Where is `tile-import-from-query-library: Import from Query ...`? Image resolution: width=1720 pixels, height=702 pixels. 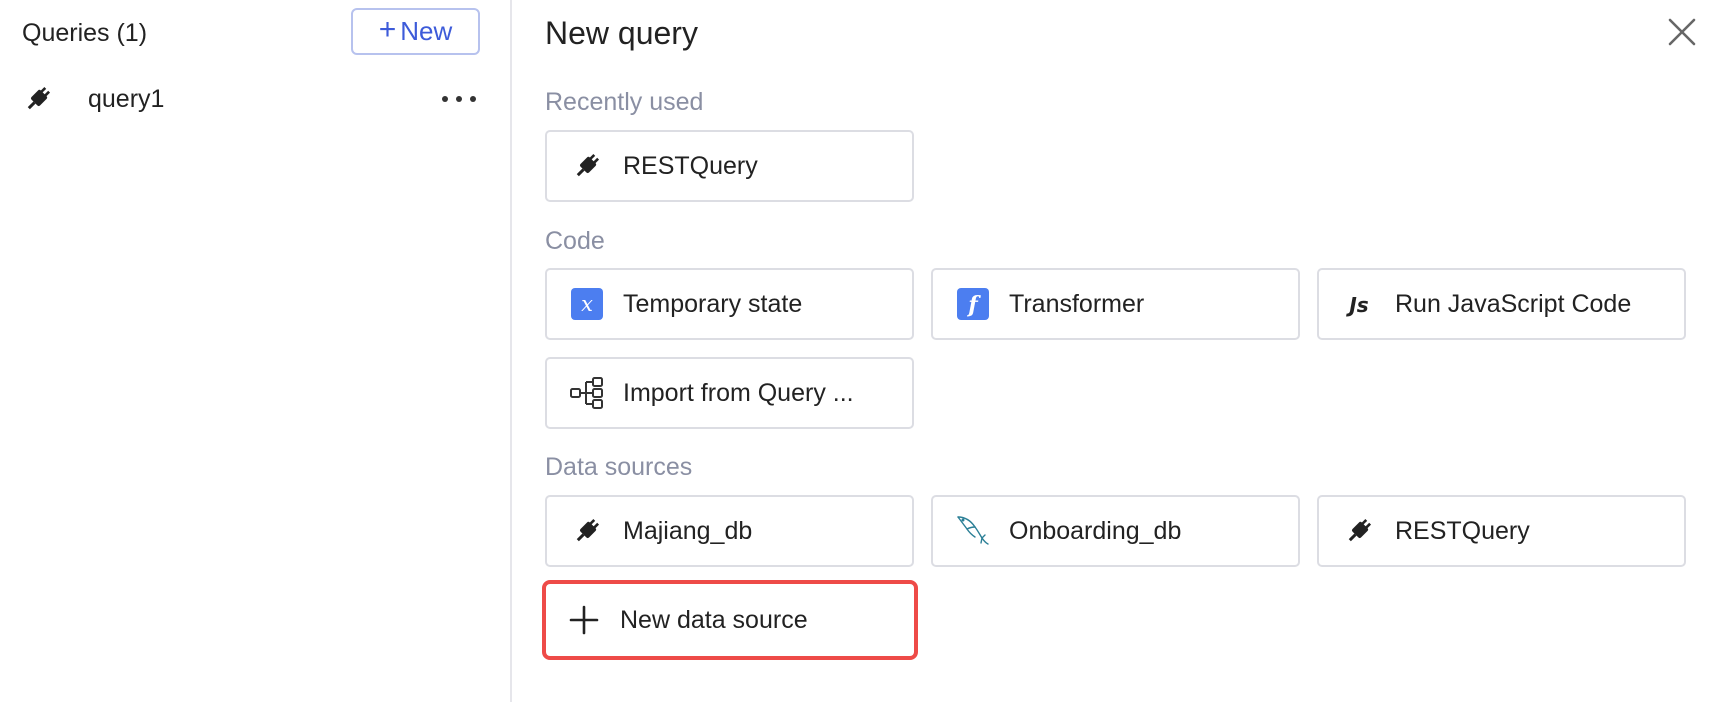 tile-import-from-query-library: Import from Query ... is located at coordinates (729, 393).